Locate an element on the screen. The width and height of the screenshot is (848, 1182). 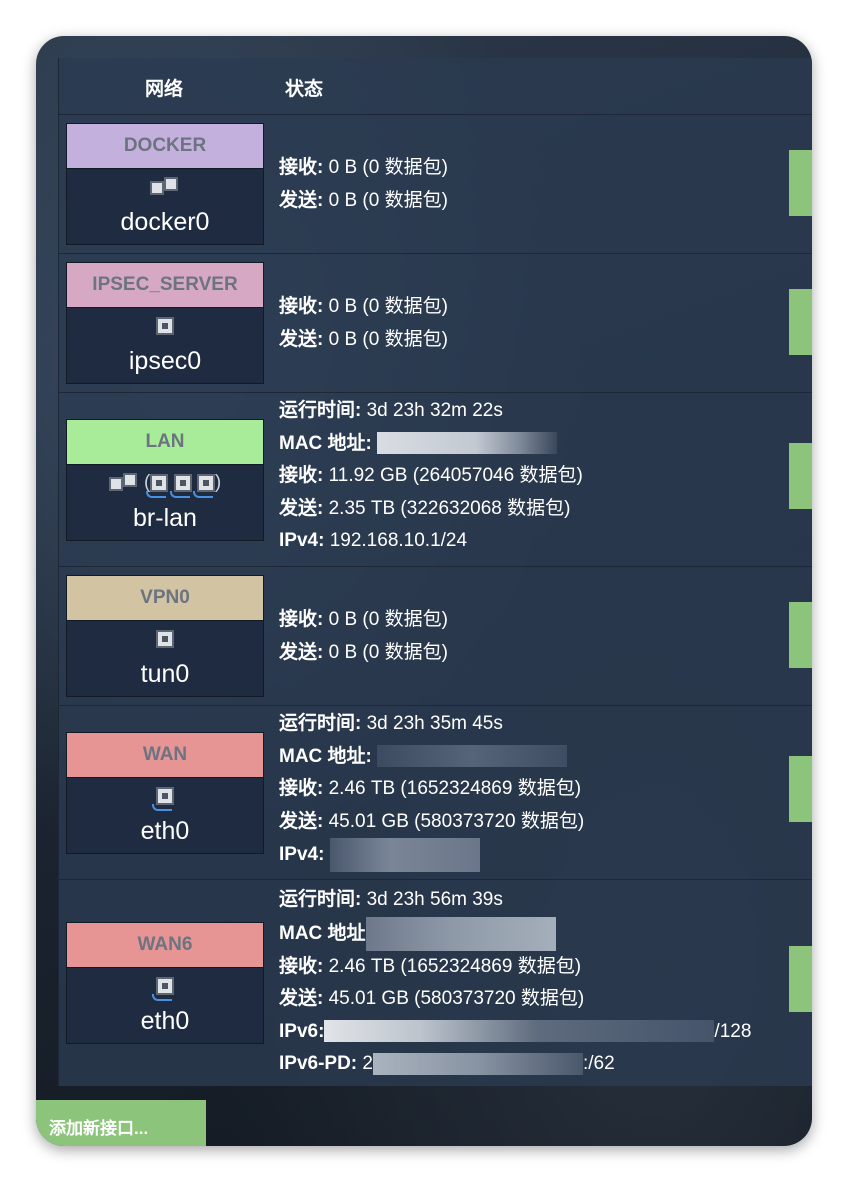
uptime-value: 3d 23h 32m 22s is located at coordinates (434, 410).